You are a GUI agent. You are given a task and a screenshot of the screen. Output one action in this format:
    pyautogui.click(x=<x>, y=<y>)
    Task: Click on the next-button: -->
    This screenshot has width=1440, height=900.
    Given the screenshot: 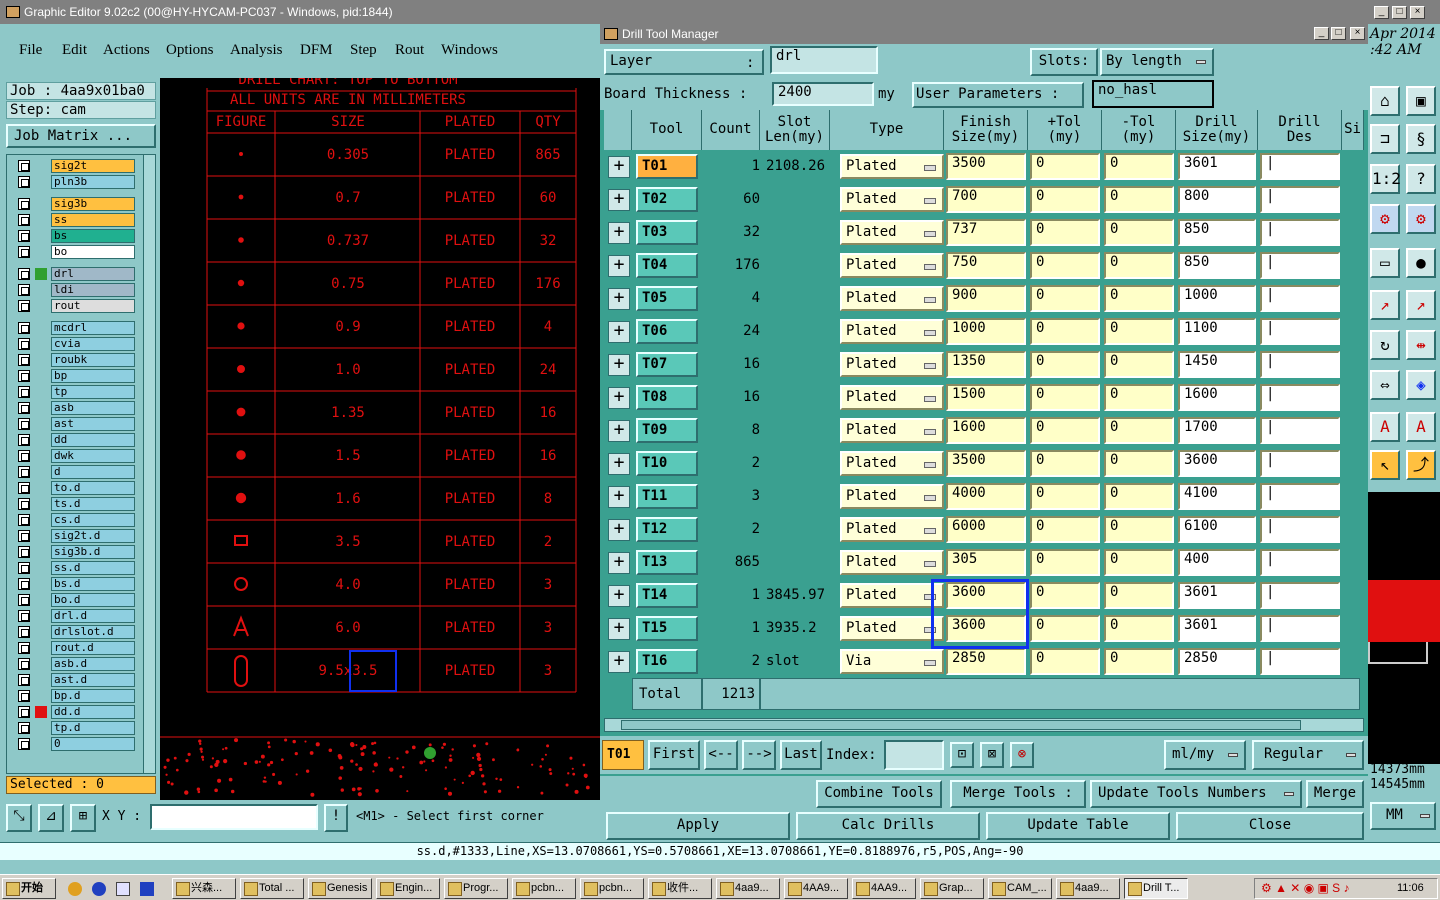 What is the action you would take?
    pyautogui.click(x=759, y=755)
    